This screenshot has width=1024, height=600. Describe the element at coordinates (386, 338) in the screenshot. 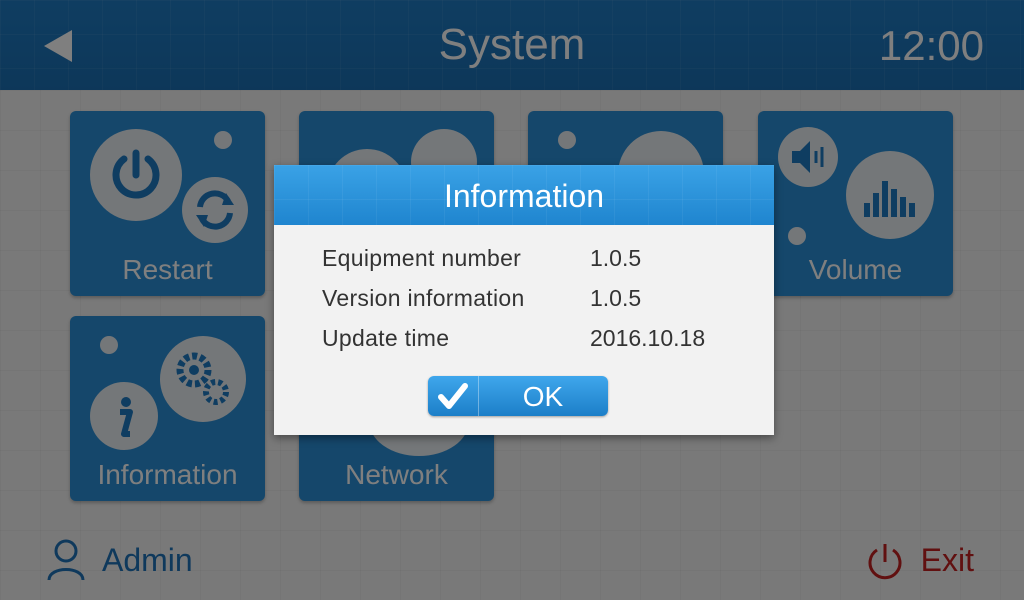

I see `info-key: Update time` at that location.